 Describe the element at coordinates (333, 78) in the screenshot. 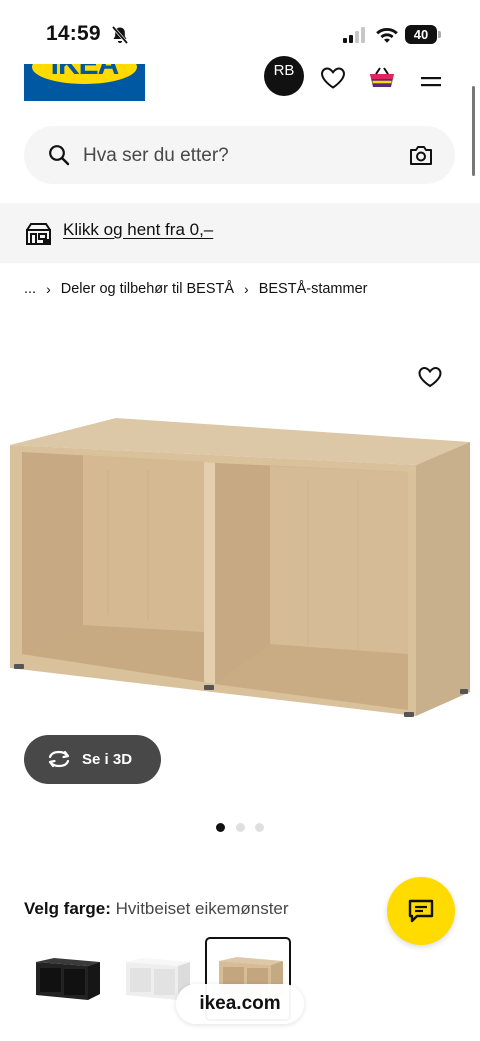

I see `heart-icon` at that location.